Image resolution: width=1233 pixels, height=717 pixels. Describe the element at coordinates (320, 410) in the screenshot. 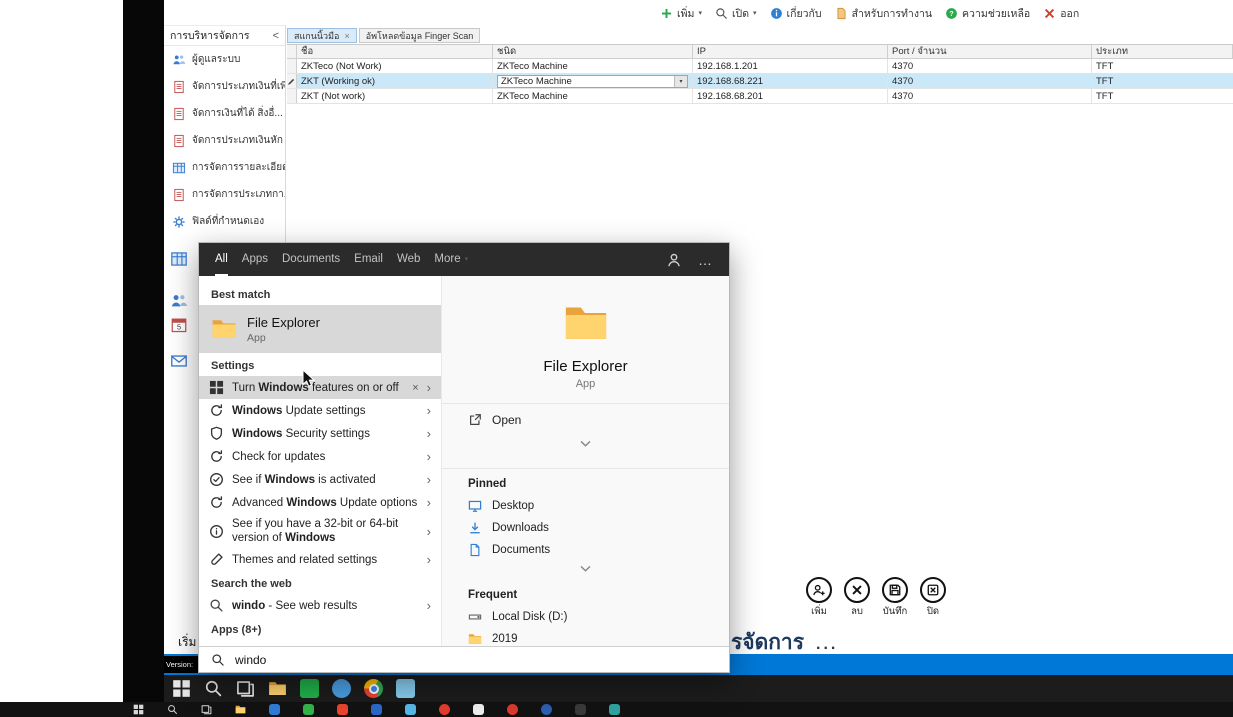

I see `settings-item-1: Windows Update settings ›` at that location.